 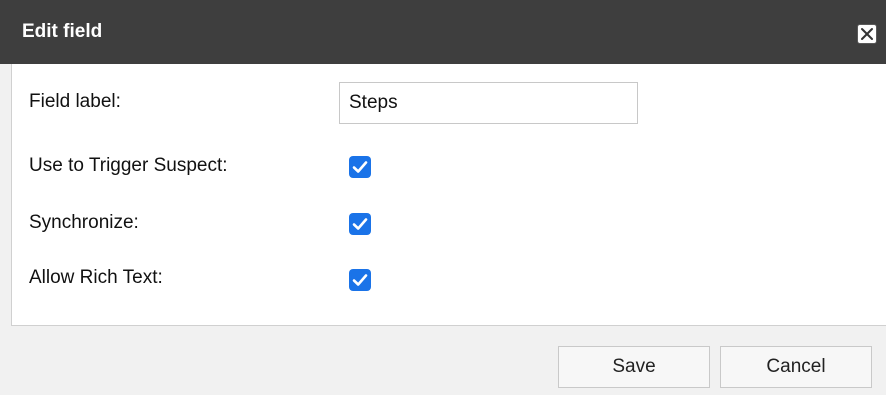 What do you see at coordinates (84, 222) in the screenshot?
I see `synchronize-label: Synchronize:` at bounding box center [84, 222].